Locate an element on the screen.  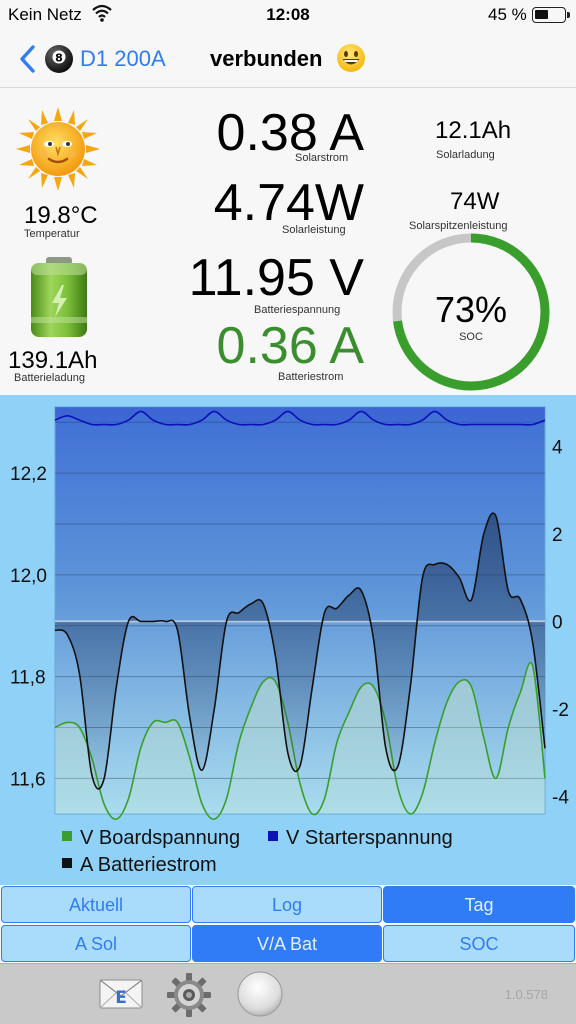
right-tick-label: 2 is located at coordinates (557, 535).